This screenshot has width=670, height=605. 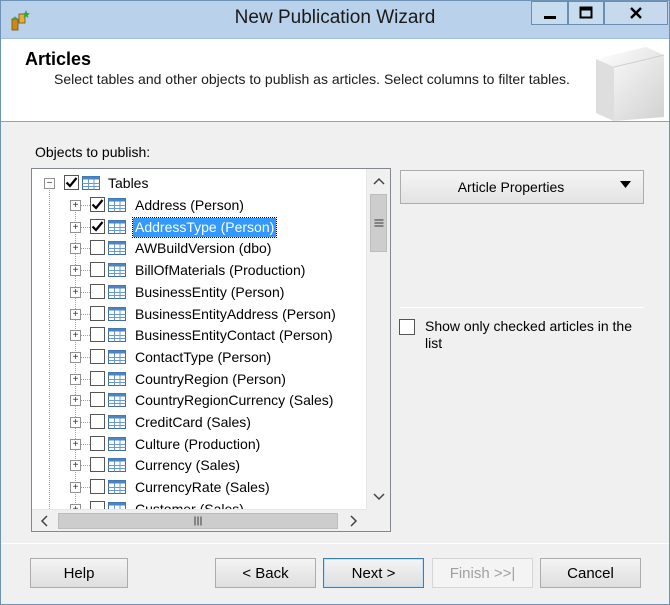 I want to click on tree-item-label: AddressType (Person), so click(x=204, y=227).